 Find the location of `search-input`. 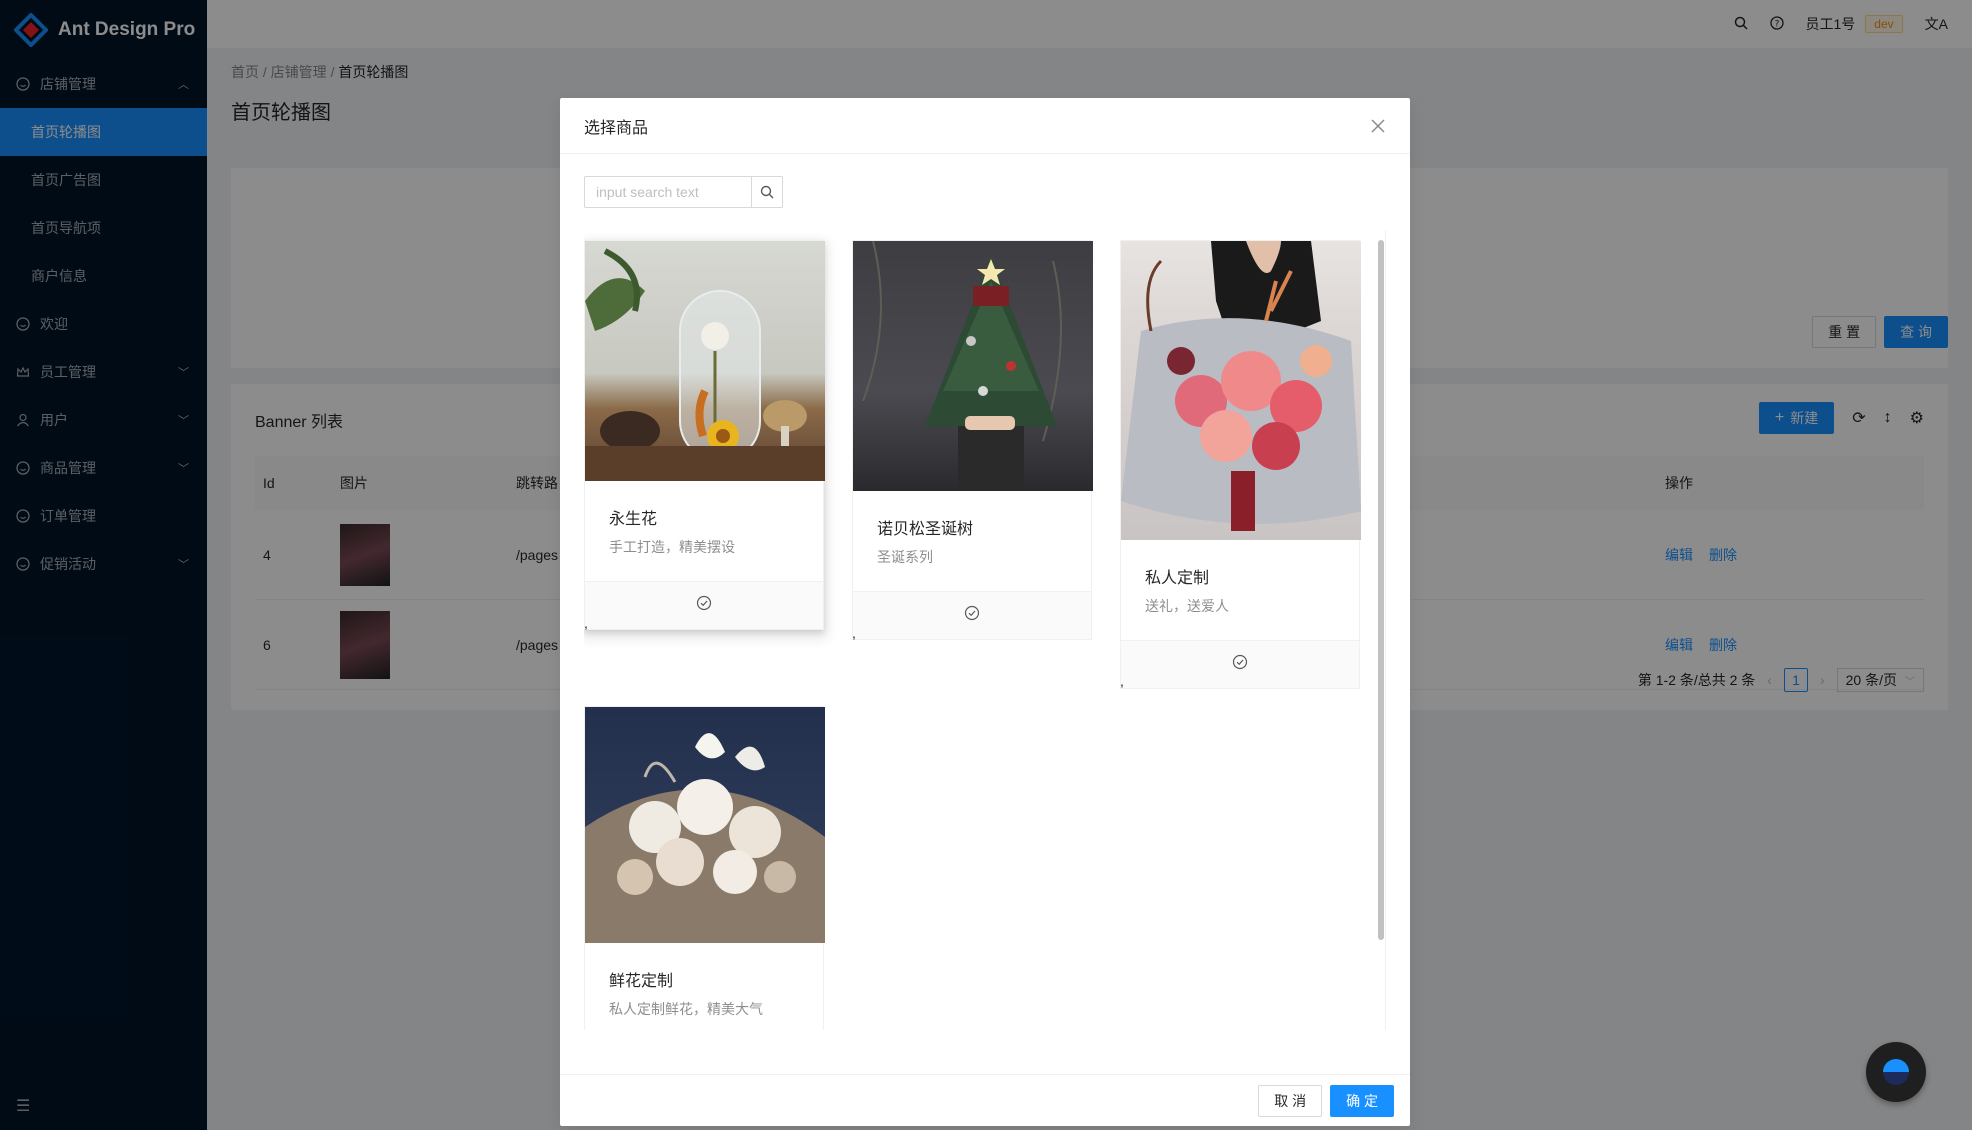

search-input is located at coordinates (667, 192).